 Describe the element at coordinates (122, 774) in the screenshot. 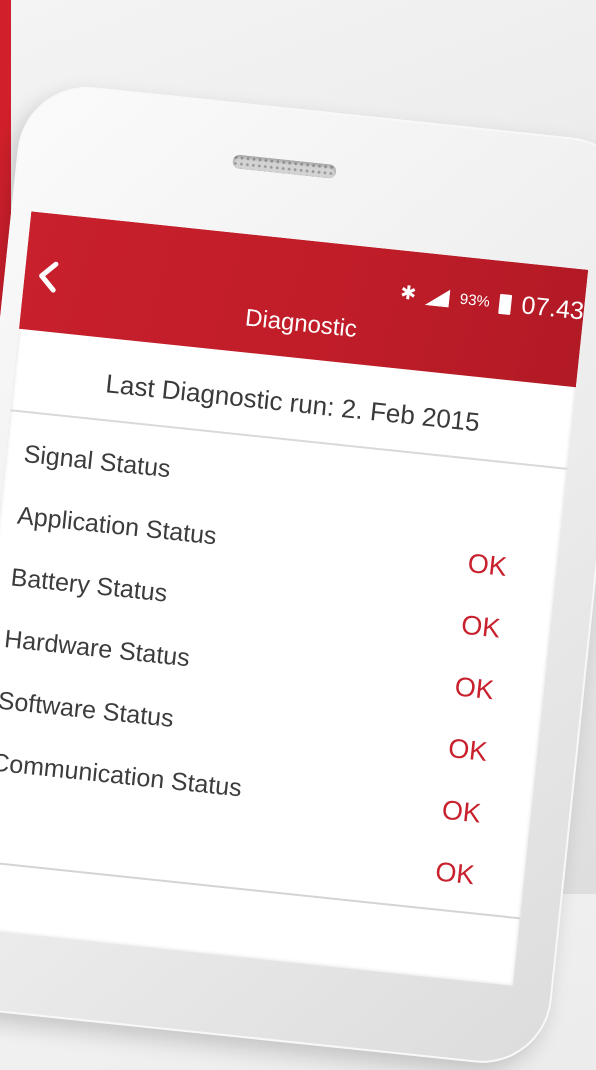

I see `status-label: Communication Status` at that location.